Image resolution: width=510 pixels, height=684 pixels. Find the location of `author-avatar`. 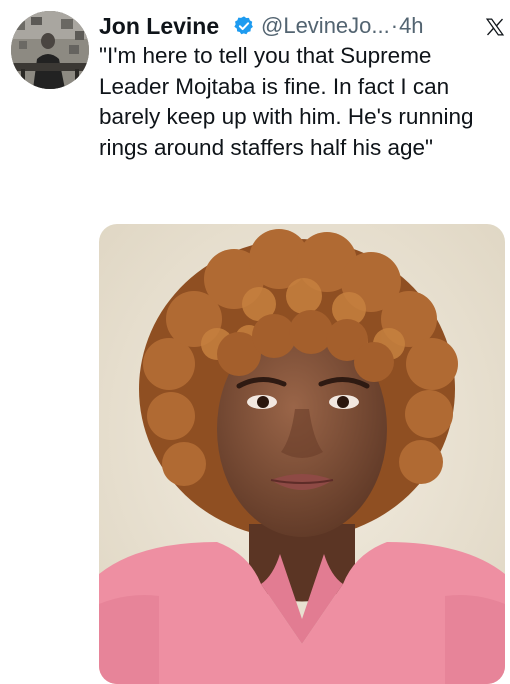

author-avatar is located at coordinates (50, 50).